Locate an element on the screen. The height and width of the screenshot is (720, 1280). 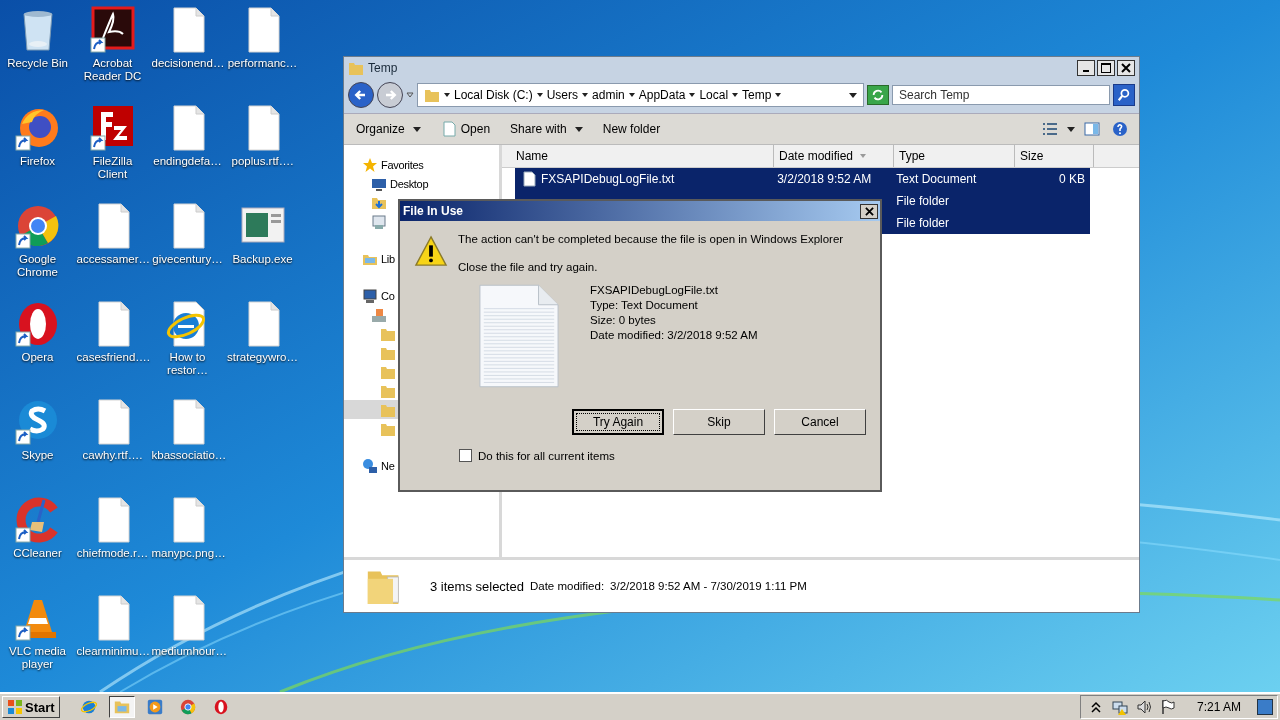
detail-value: 3/2/2018 9:52 AM - 7/30/2019 1:11 PM is located at coordinates (708, 586).